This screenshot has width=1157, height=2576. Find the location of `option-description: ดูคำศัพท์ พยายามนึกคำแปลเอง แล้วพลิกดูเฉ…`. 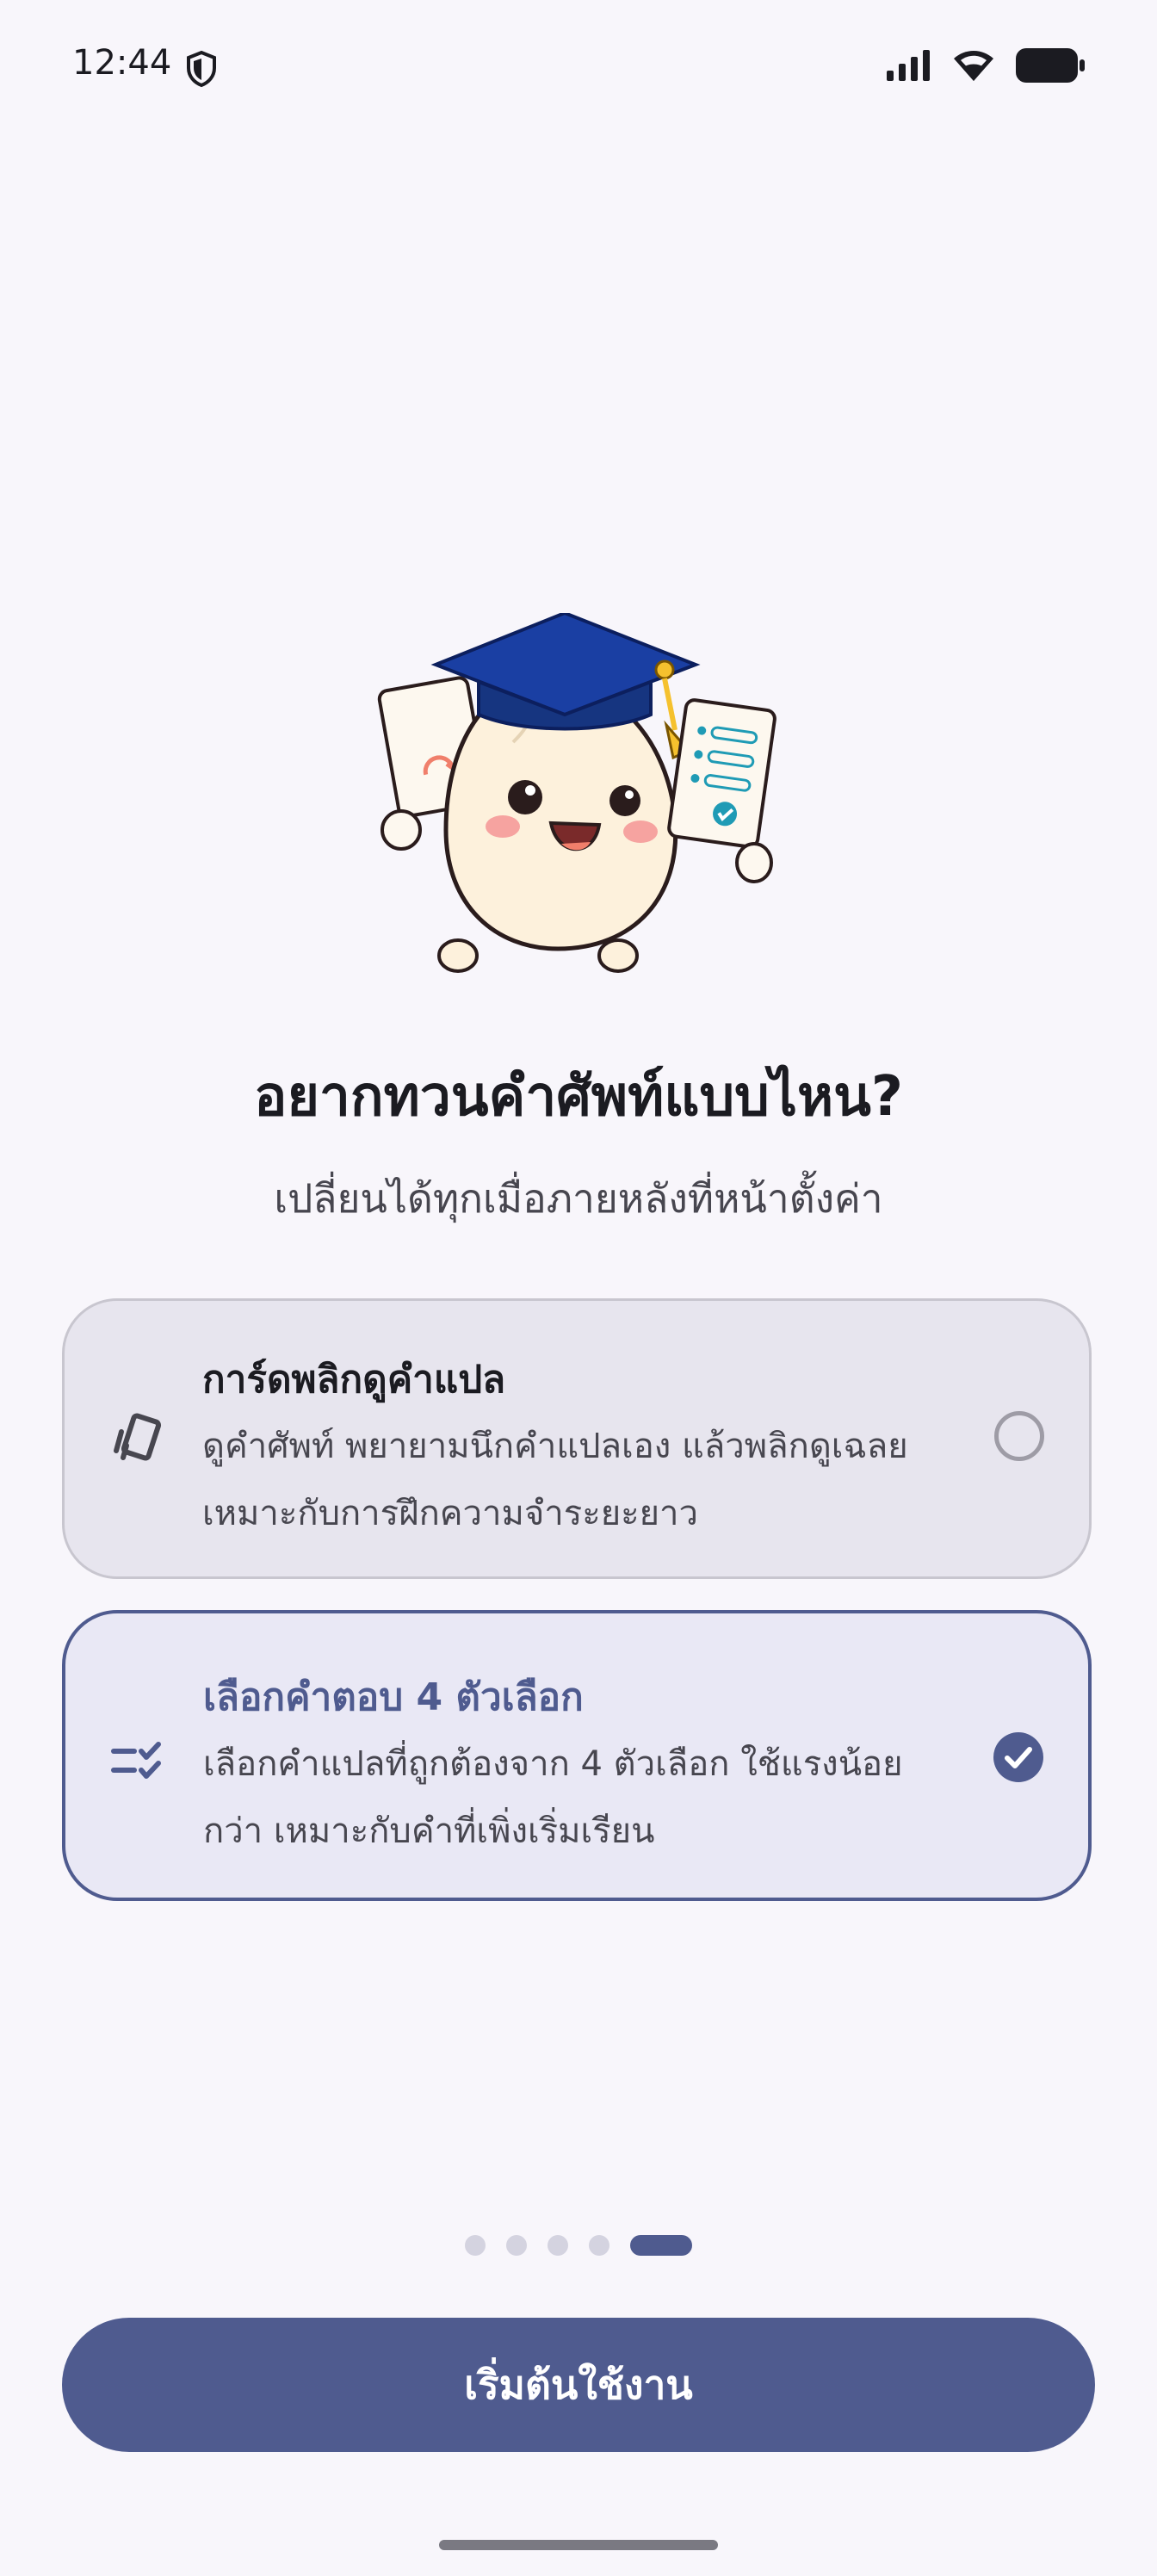

option-description: ดูคำศัพท์ พยายามนึกคำแปลเอง แล้วพลิกดูเฉ… is located at coordinates (624, 1480).